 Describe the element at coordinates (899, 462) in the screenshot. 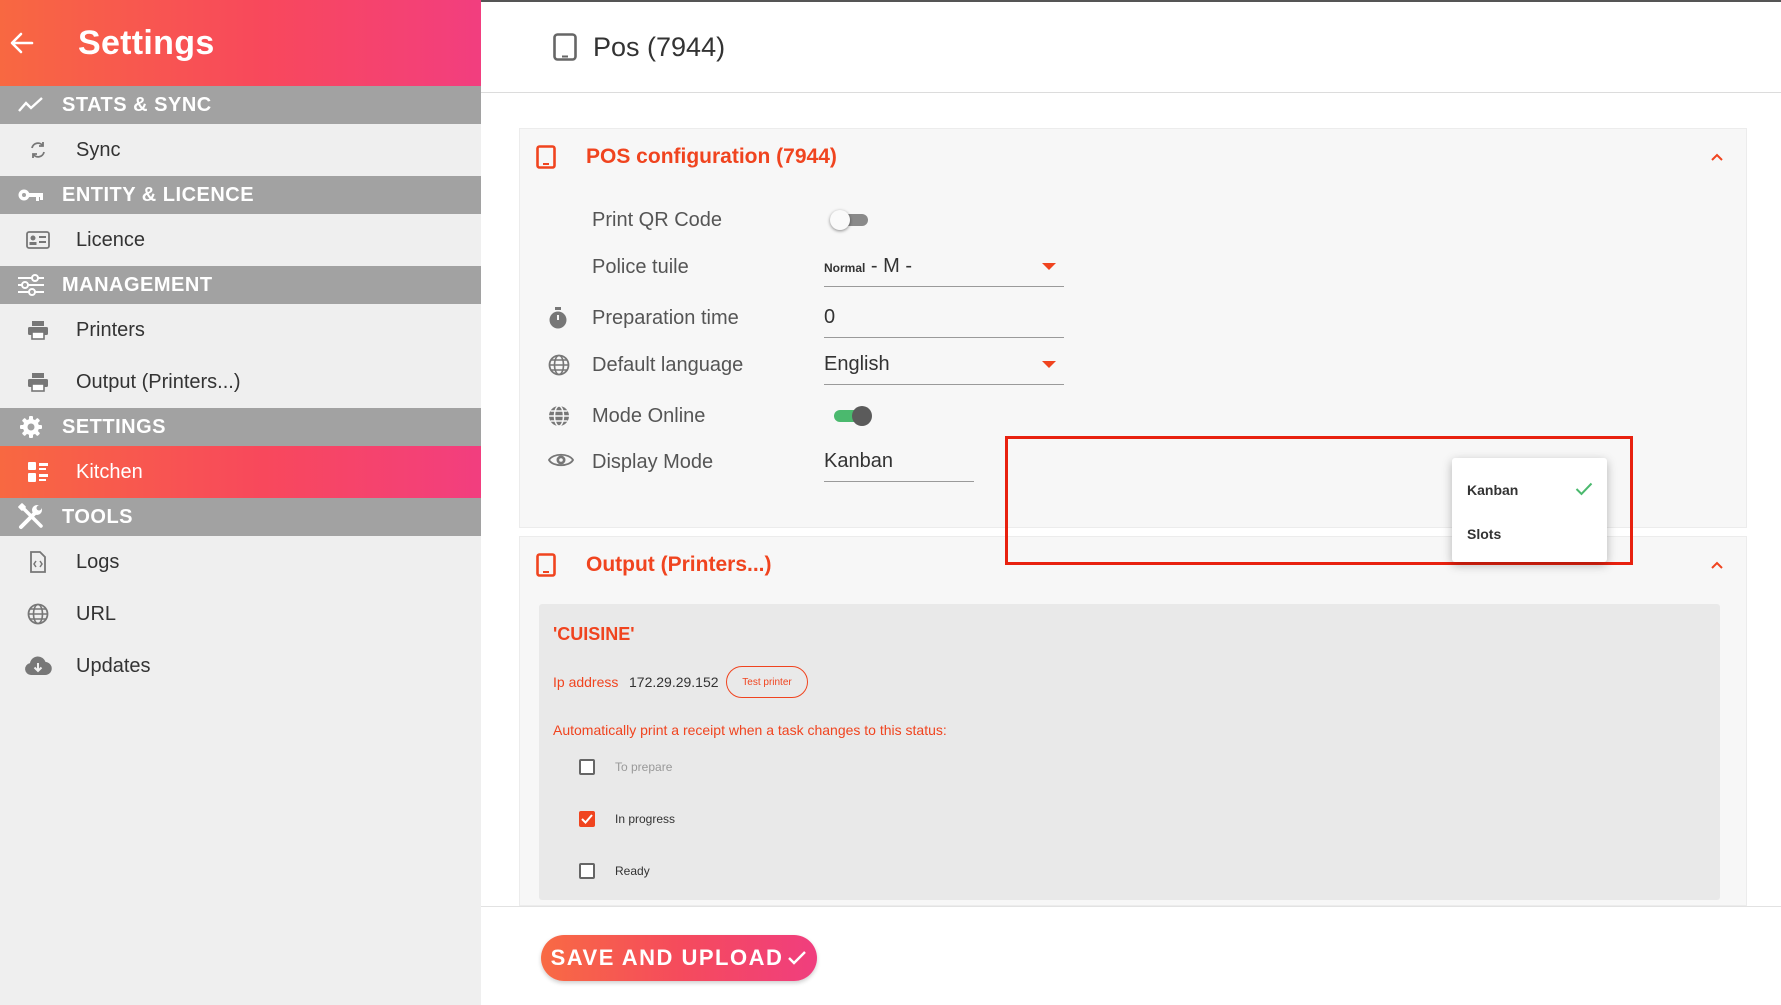

I see `display-mode-select: Kanban` at that location.